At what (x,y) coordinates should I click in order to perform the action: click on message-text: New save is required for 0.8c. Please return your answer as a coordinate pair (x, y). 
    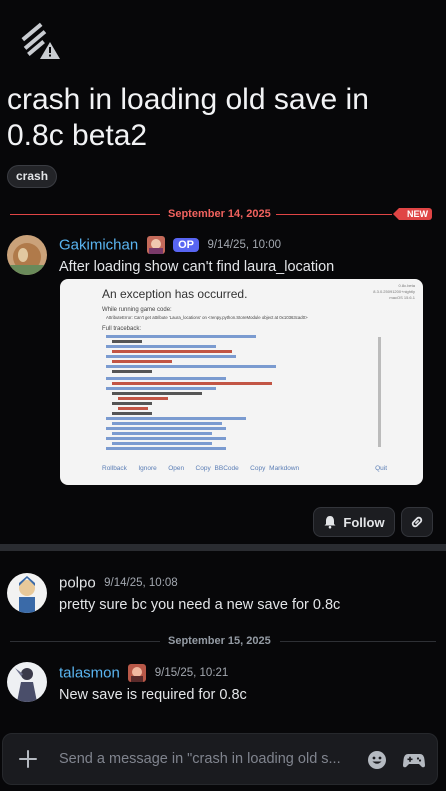
    Looking at the image, I should click on (153, 695).